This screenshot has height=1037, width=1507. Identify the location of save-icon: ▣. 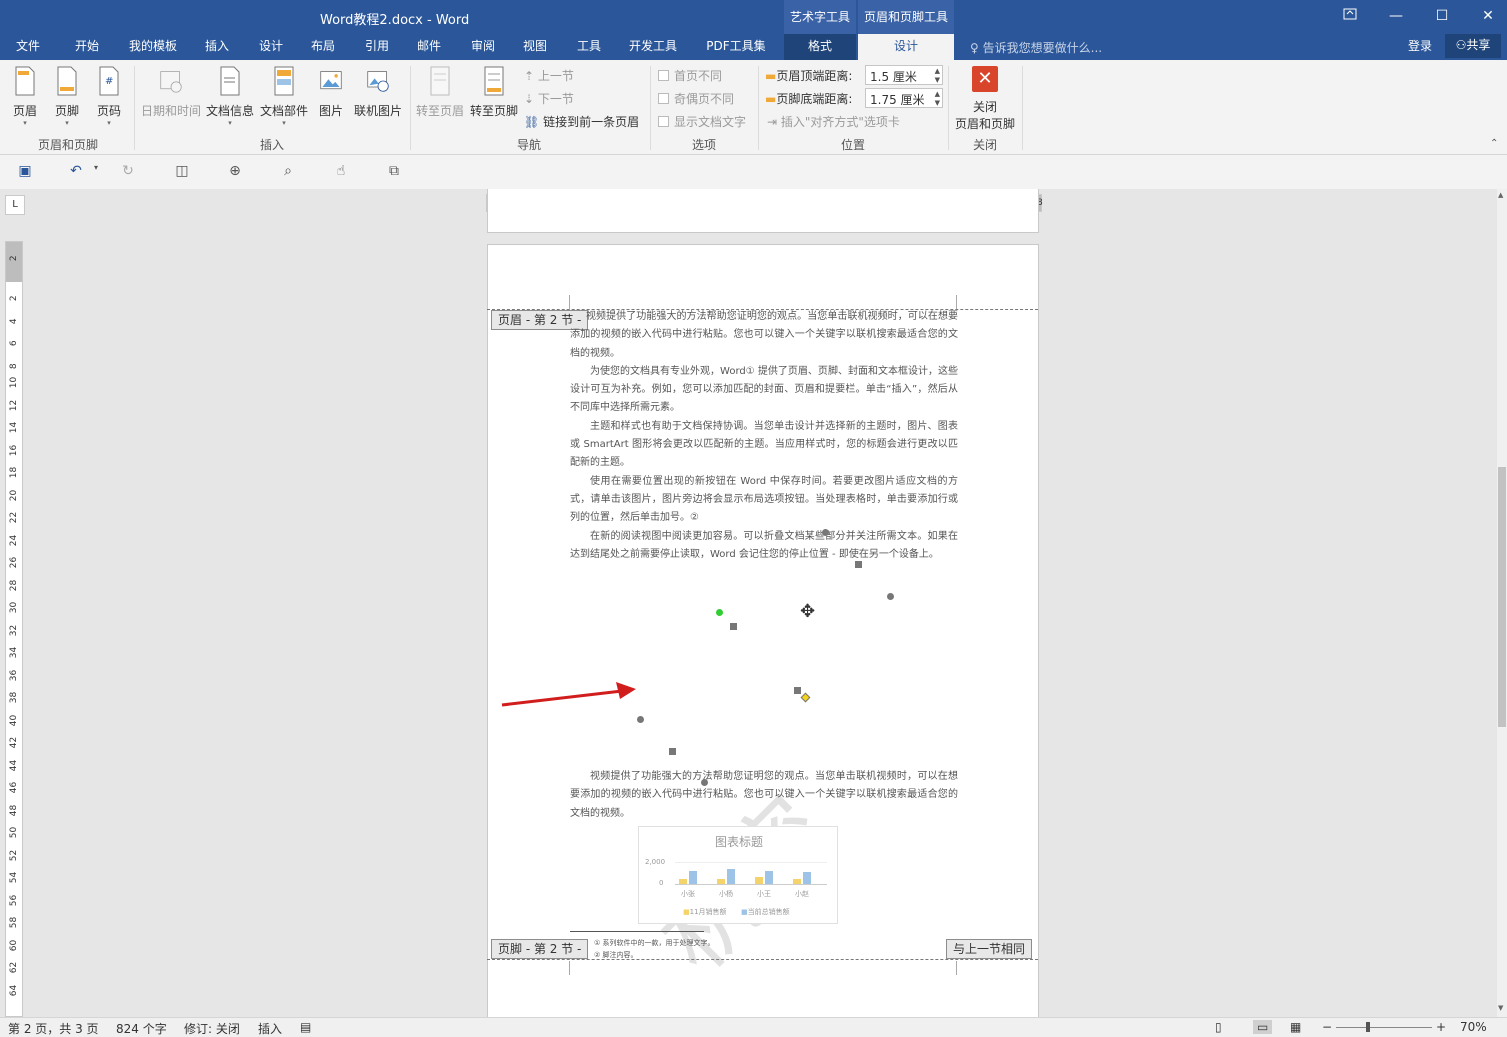
(25, 172).